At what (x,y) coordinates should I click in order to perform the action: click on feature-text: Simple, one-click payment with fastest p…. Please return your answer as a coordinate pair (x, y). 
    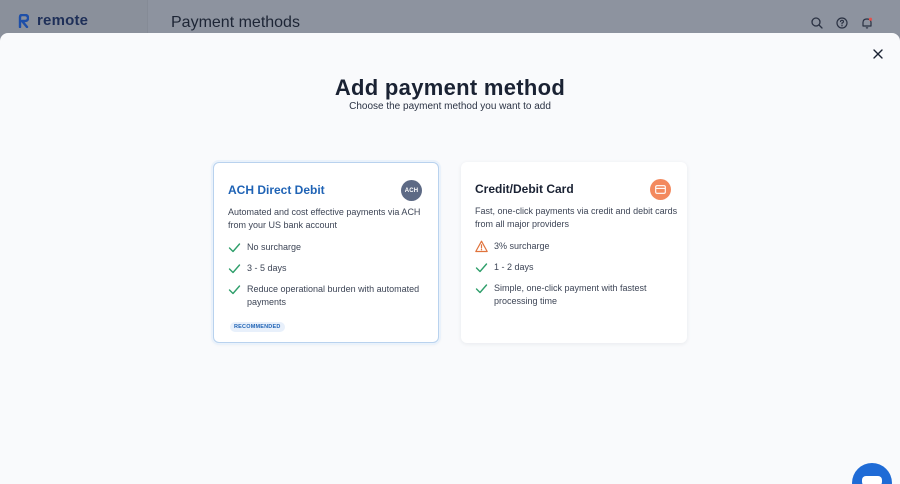
    Looking at the image, I should click on (570, 294).